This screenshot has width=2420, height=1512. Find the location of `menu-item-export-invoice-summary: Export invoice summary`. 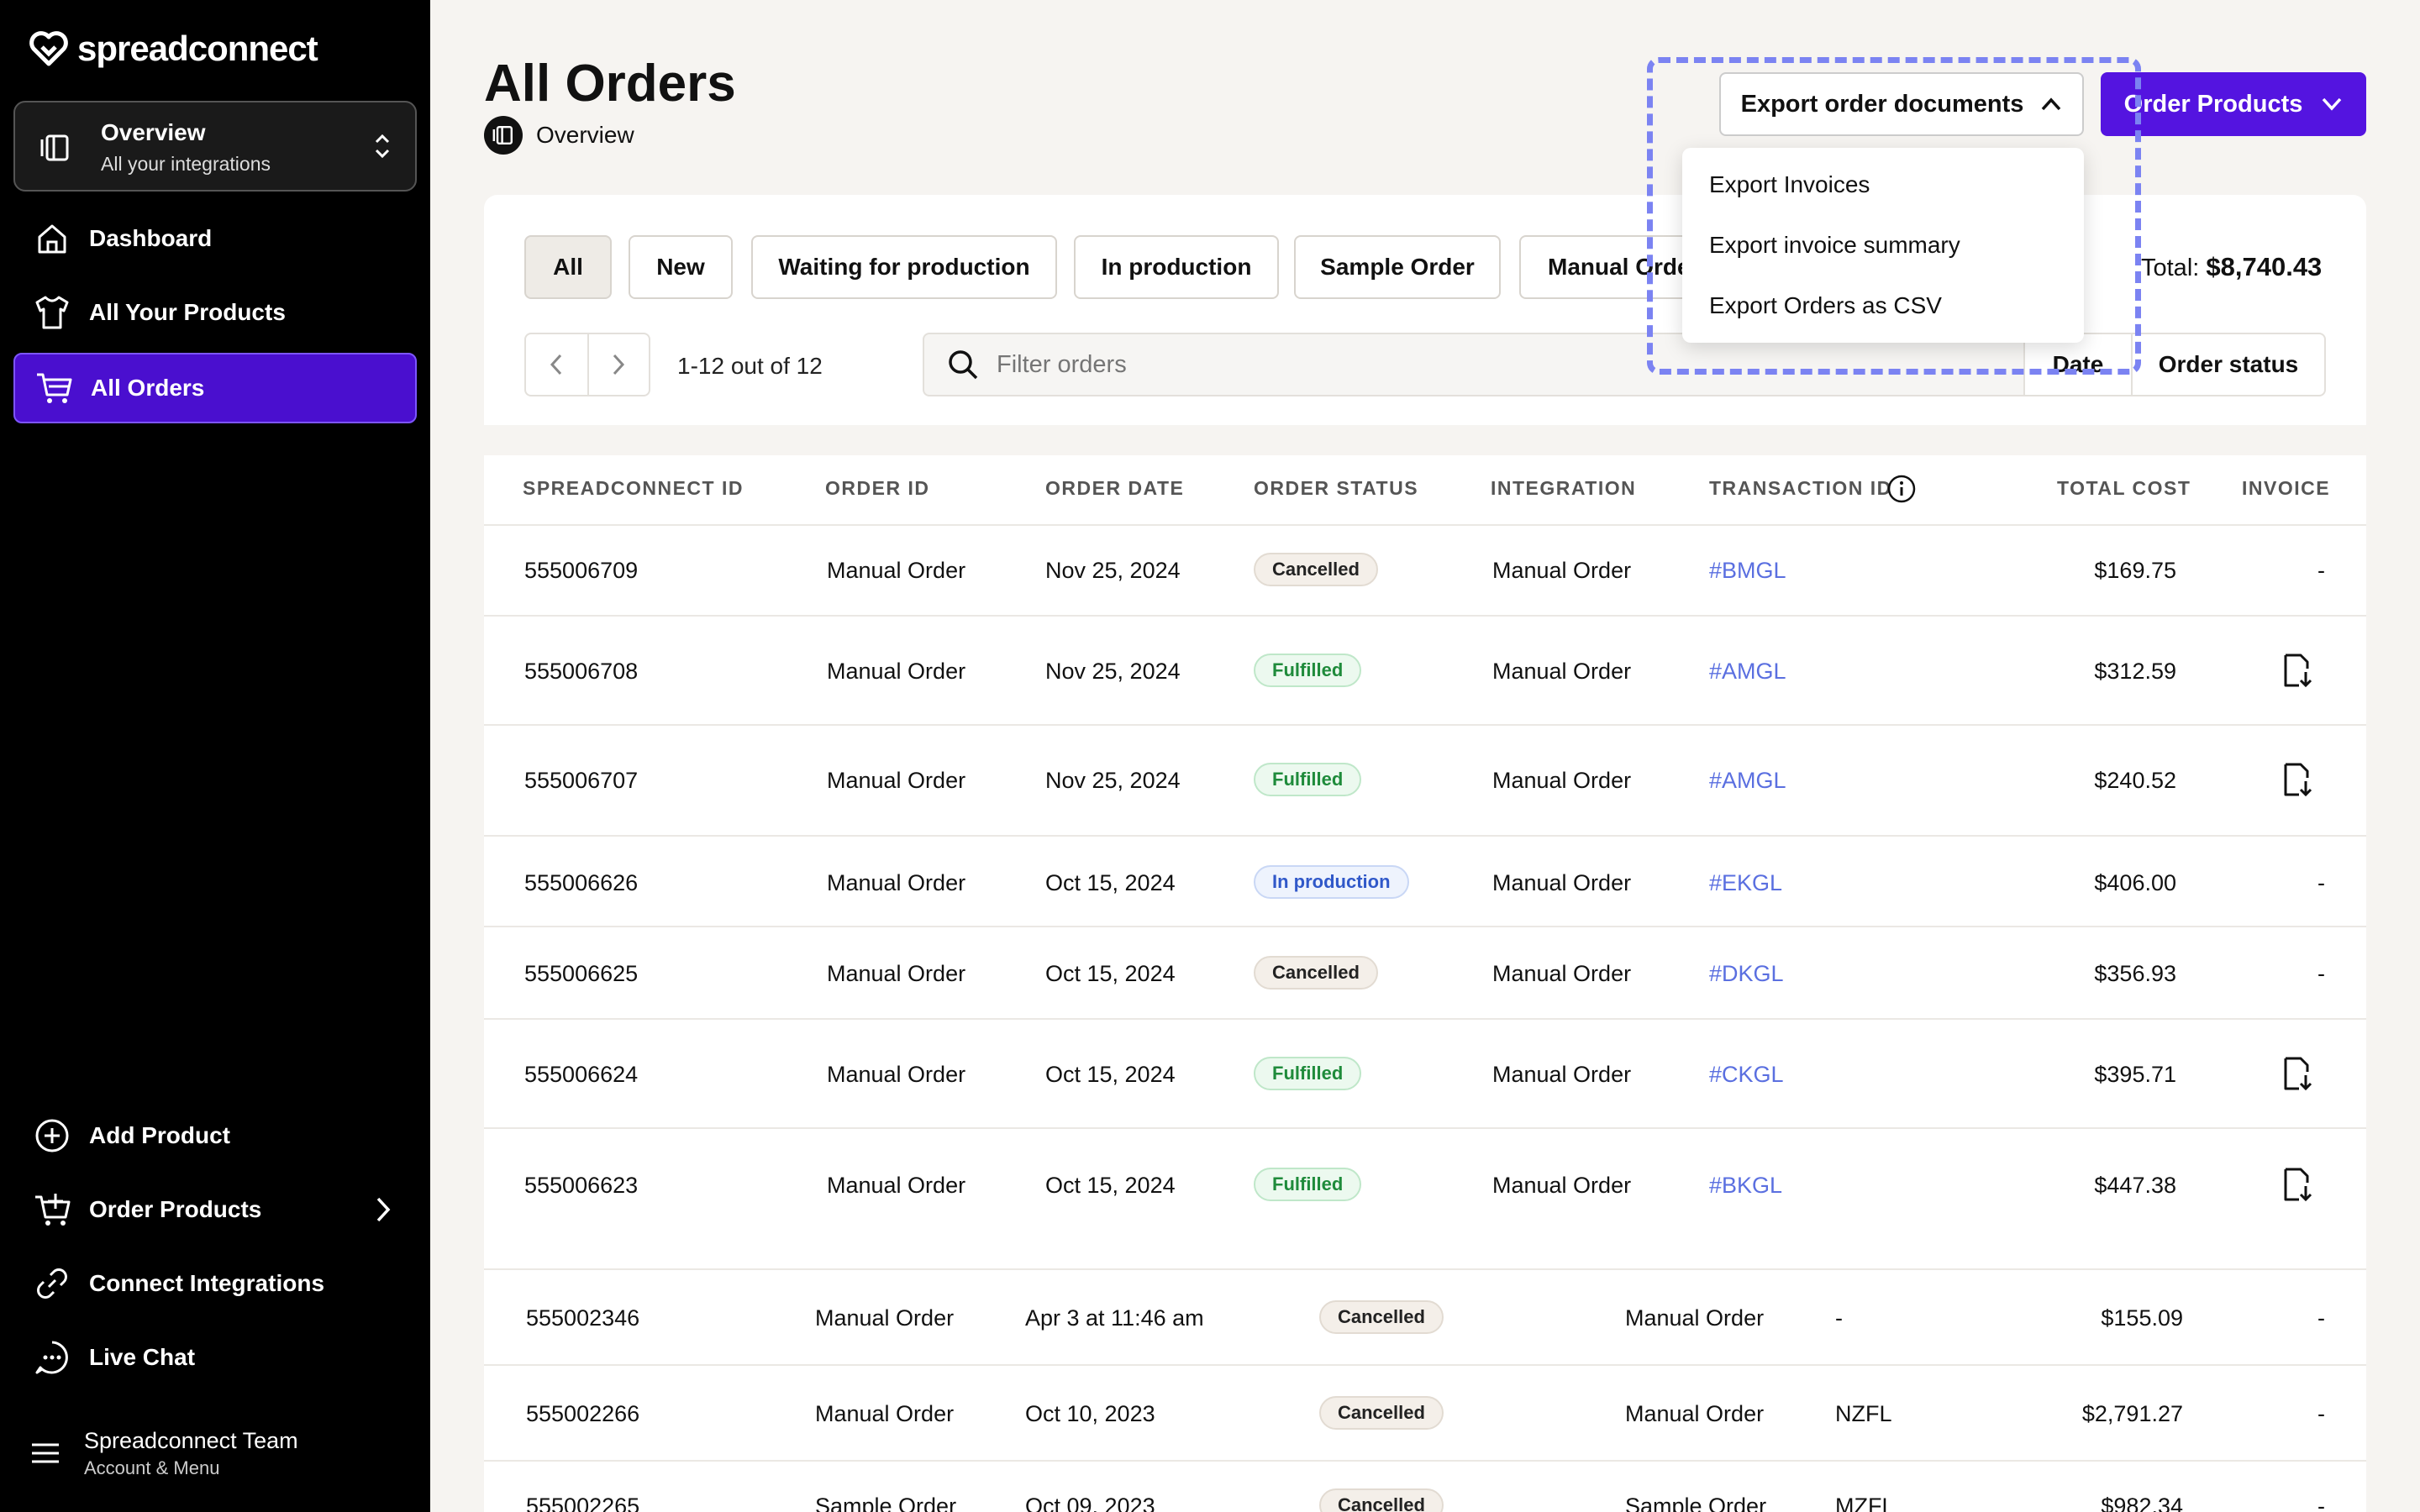

menu-item-export-invoice-summary: Export invoice summary is located at coordinates (1834, 245).